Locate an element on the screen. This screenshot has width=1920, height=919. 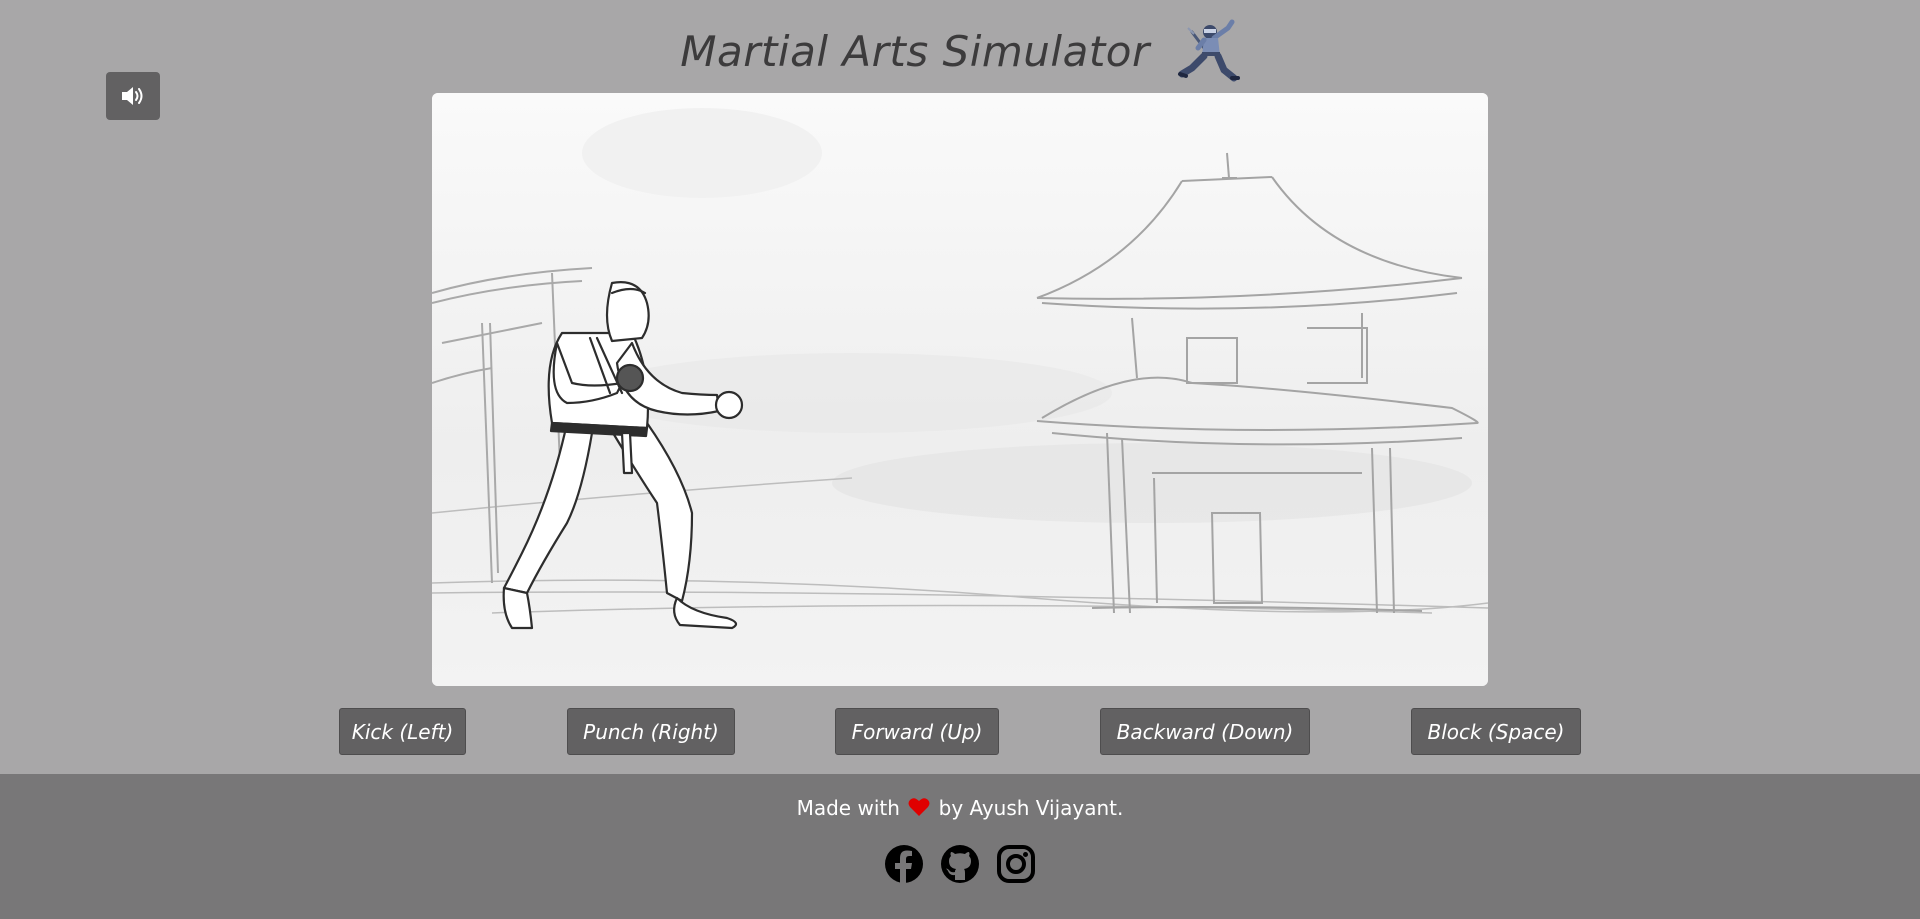
made-with-text: Made with by Ayush Vijayant. is located at coordinates (960, 808).